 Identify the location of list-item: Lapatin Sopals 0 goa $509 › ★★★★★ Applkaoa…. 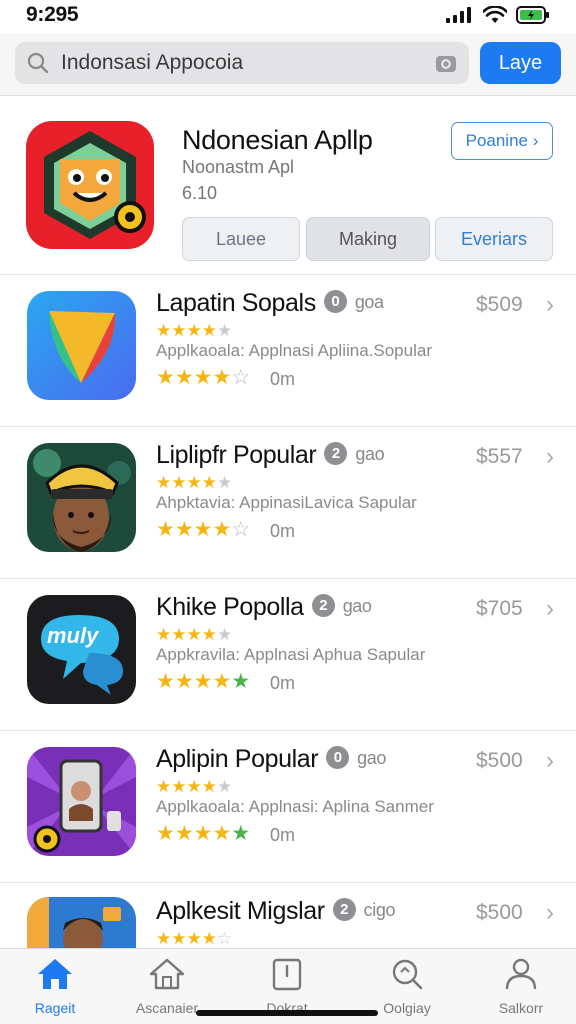
(288, 351).